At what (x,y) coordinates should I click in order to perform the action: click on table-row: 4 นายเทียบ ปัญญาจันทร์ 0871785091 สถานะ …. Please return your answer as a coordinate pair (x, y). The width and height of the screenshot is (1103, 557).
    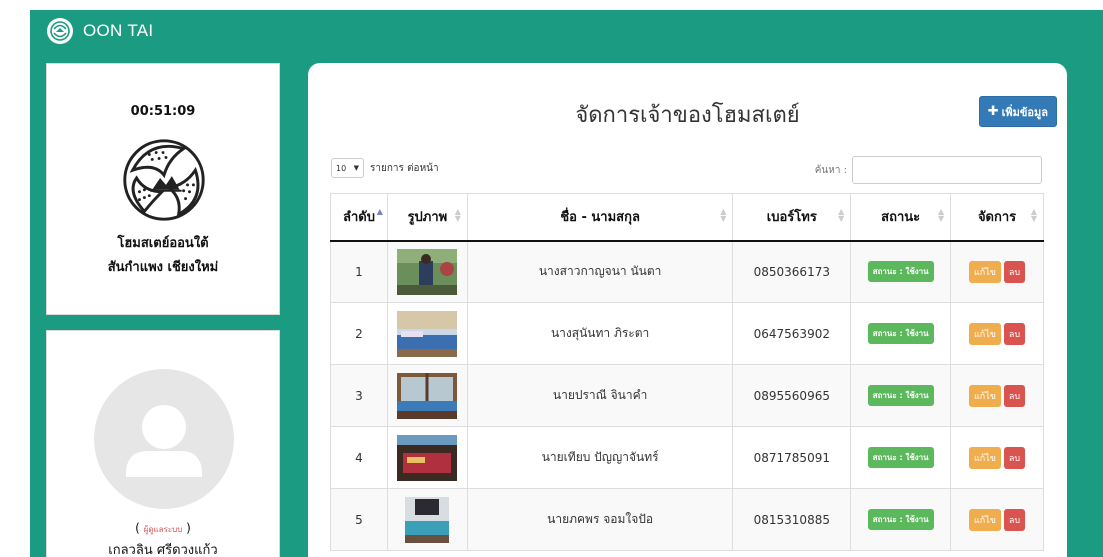
    Looking at the image, I should click on (687, 457).